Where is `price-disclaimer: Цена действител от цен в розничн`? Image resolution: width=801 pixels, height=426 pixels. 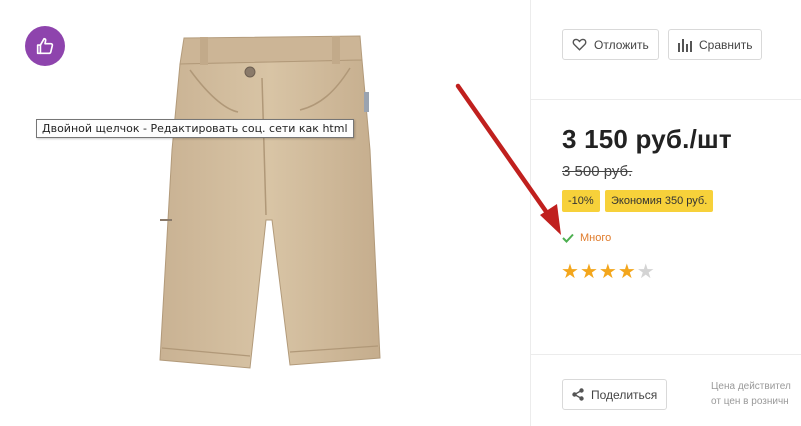 price-disclaimer: Цена действител от цен в розничн is located at coordinates (751, 394).